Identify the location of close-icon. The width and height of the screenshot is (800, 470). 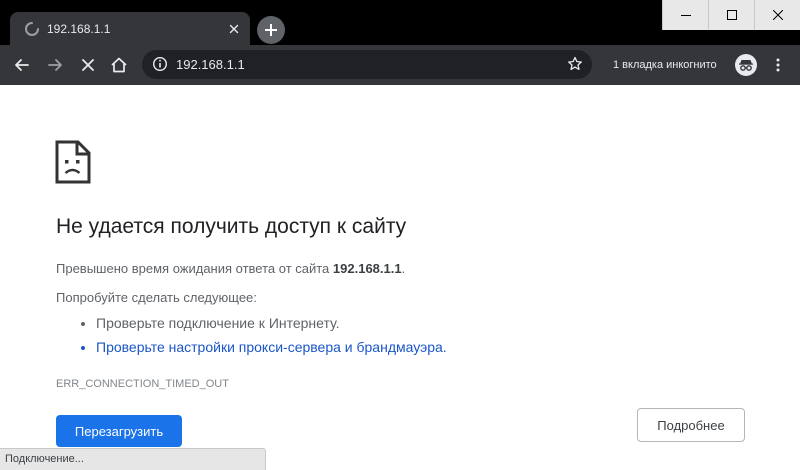
(778, 15).